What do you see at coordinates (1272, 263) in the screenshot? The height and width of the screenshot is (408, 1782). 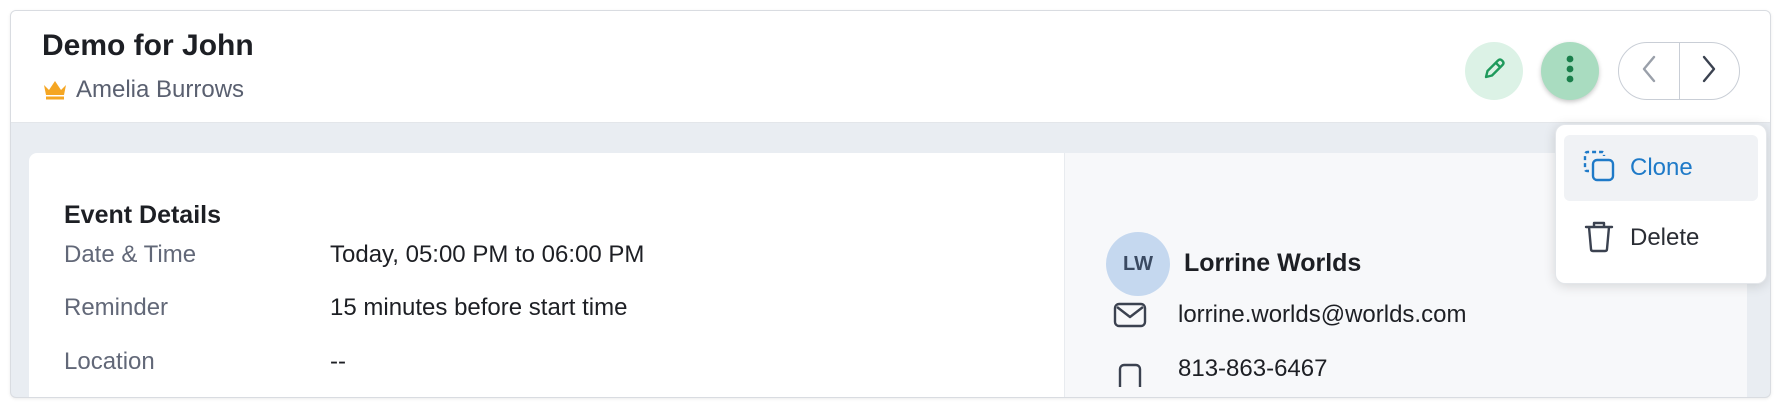 I see `contact-name: Lorrine Worlds` at bounding box center [1272, 263].